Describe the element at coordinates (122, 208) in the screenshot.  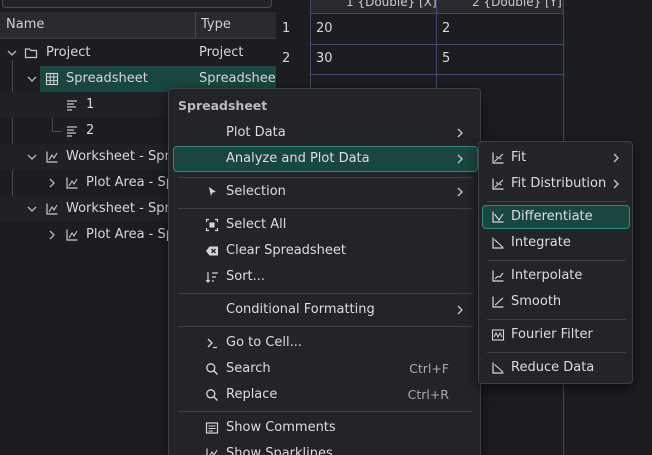
I see `tree-label: Worksheet - Spre` at that location.